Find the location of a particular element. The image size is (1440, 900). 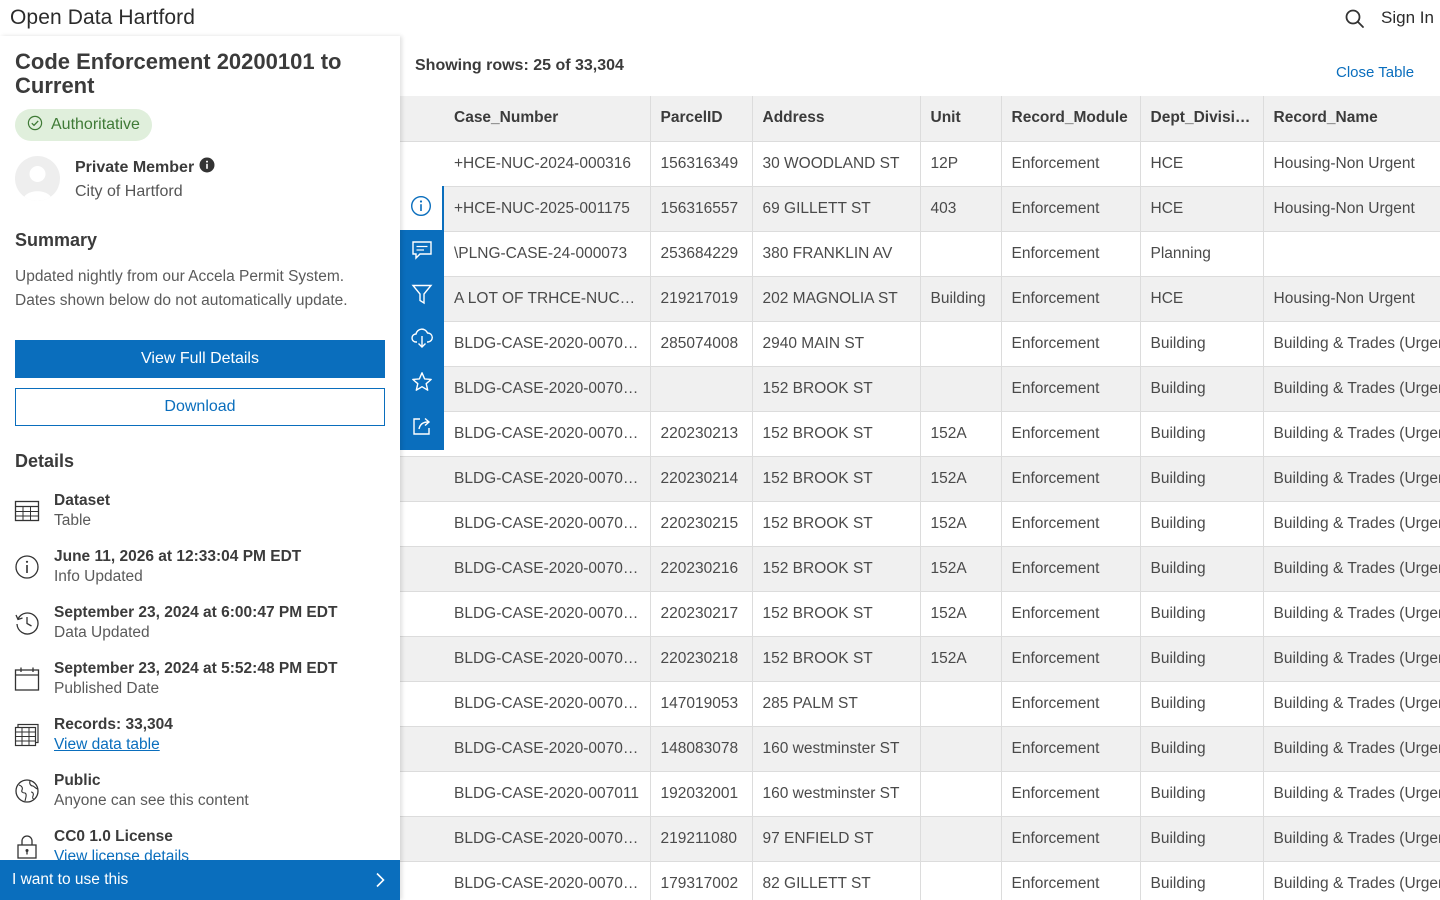

column-header: ParcelID is located at coordinates (701, 119).